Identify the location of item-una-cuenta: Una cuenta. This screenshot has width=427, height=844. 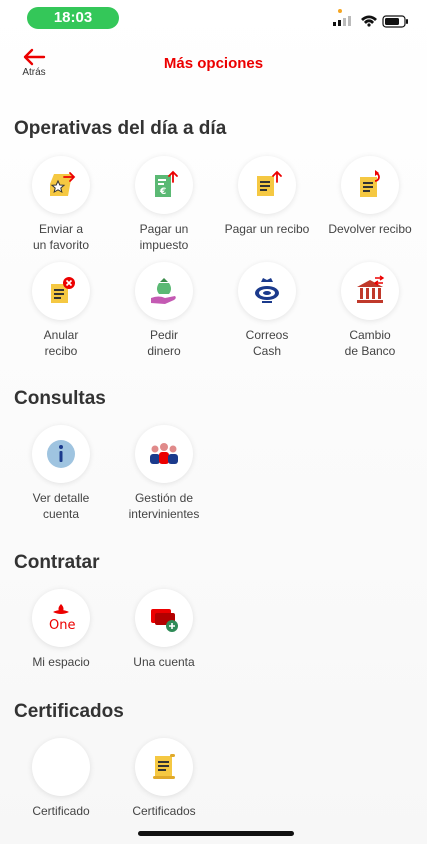
(164, 629).